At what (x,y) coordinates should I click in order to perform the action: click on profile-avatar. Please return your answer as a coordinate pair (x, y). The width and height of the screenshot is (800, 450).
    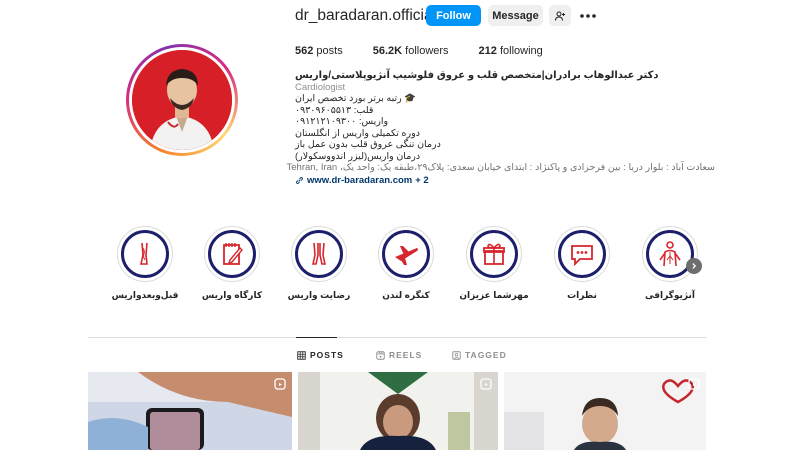
    Looking at the image, I should click on (182, 100).